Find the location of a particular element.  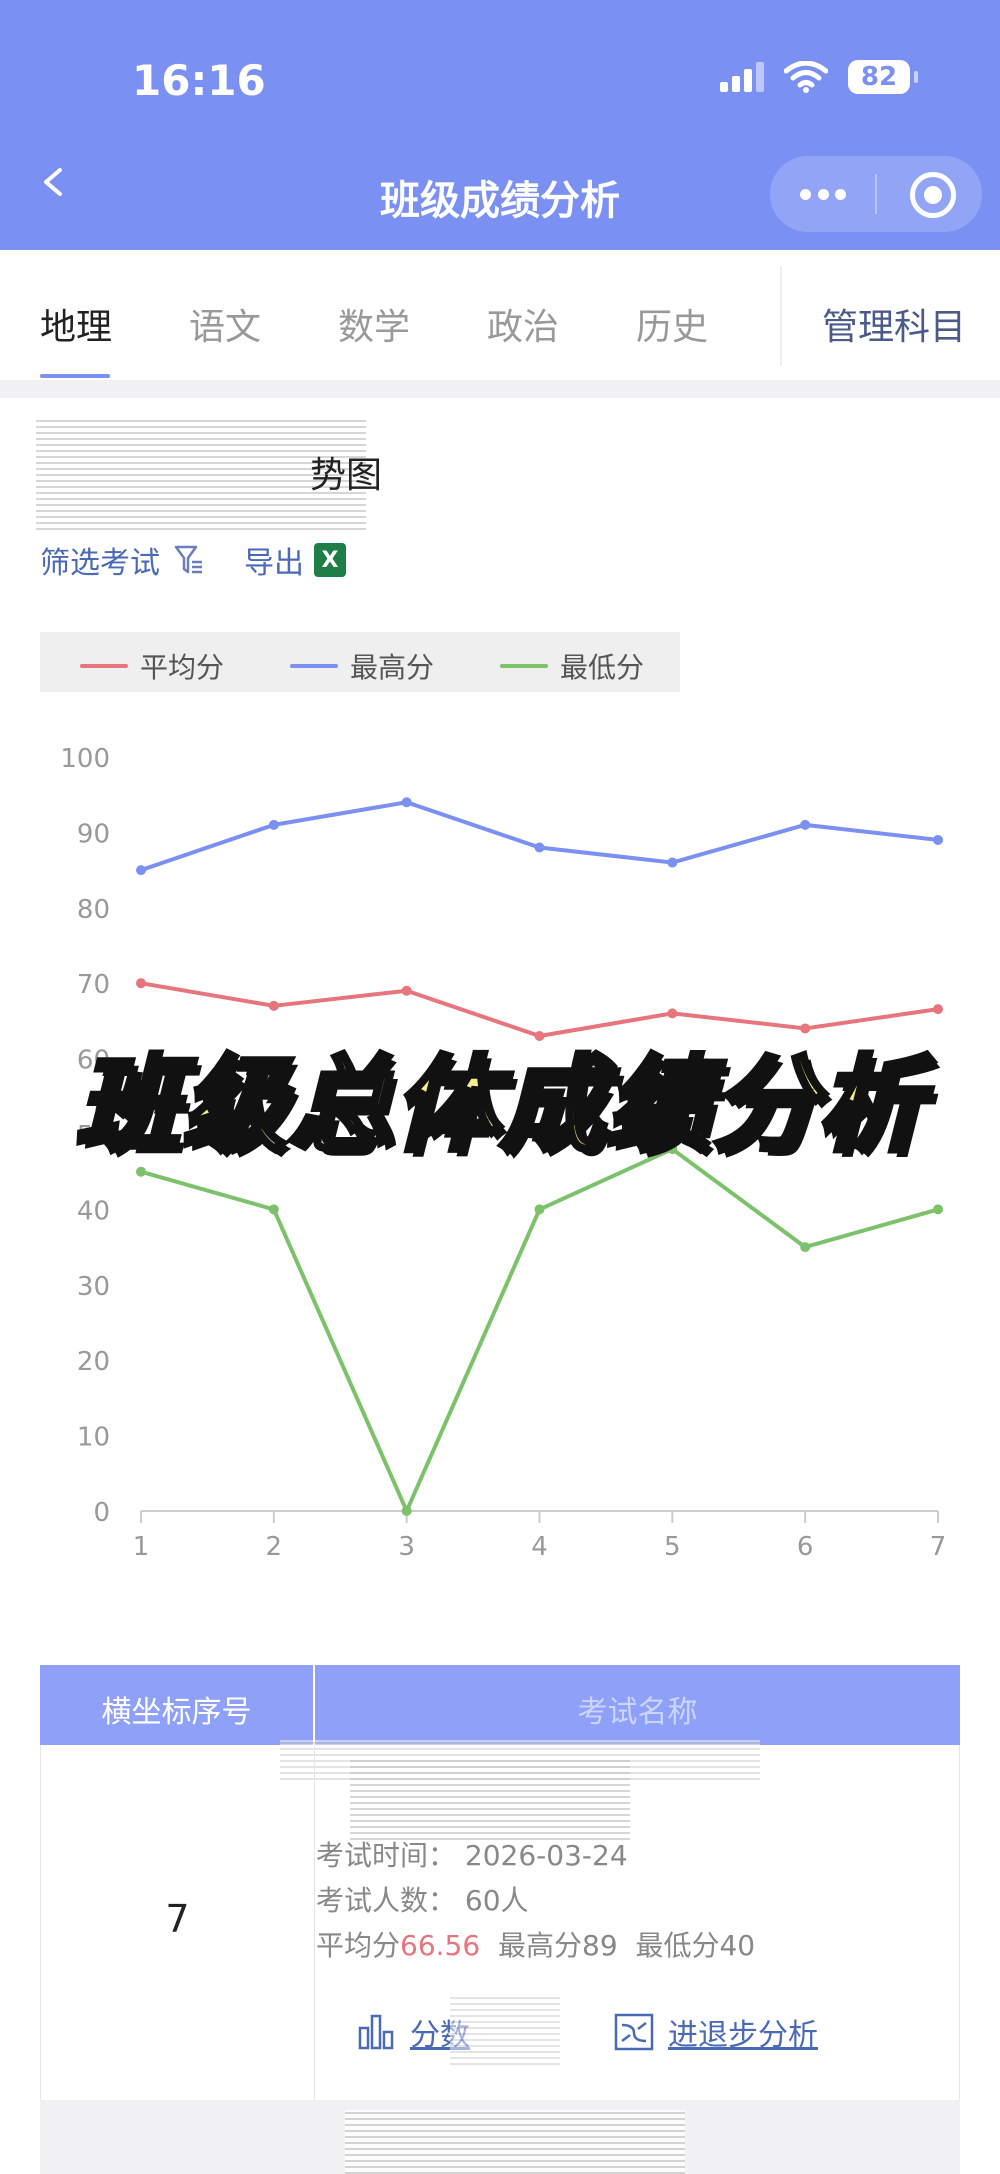

more-icon is located at coordinates (823, 194).